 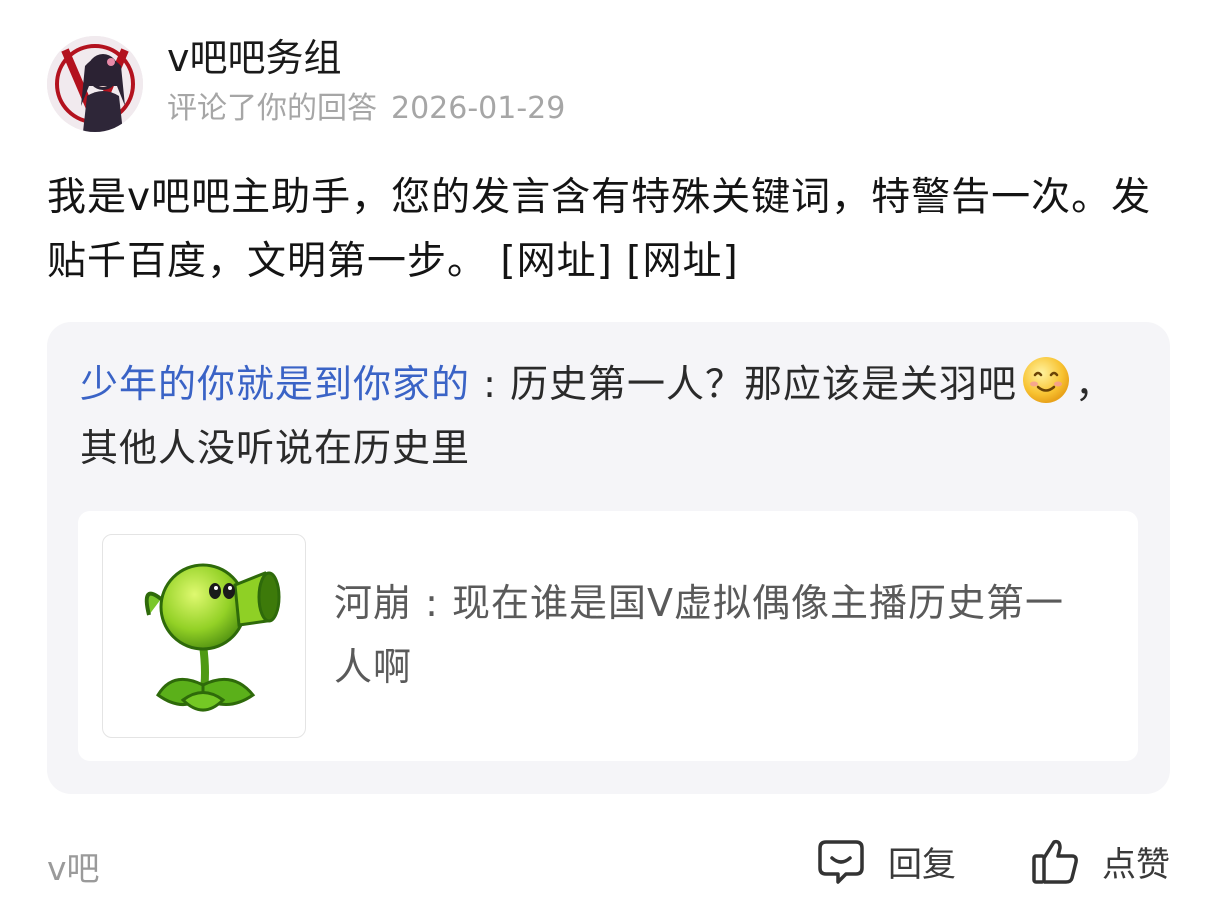 What do you see at coordinates (841, 862) in the screenshot?
I see `comment-bubble-icon` at bounding box center [841, 862].